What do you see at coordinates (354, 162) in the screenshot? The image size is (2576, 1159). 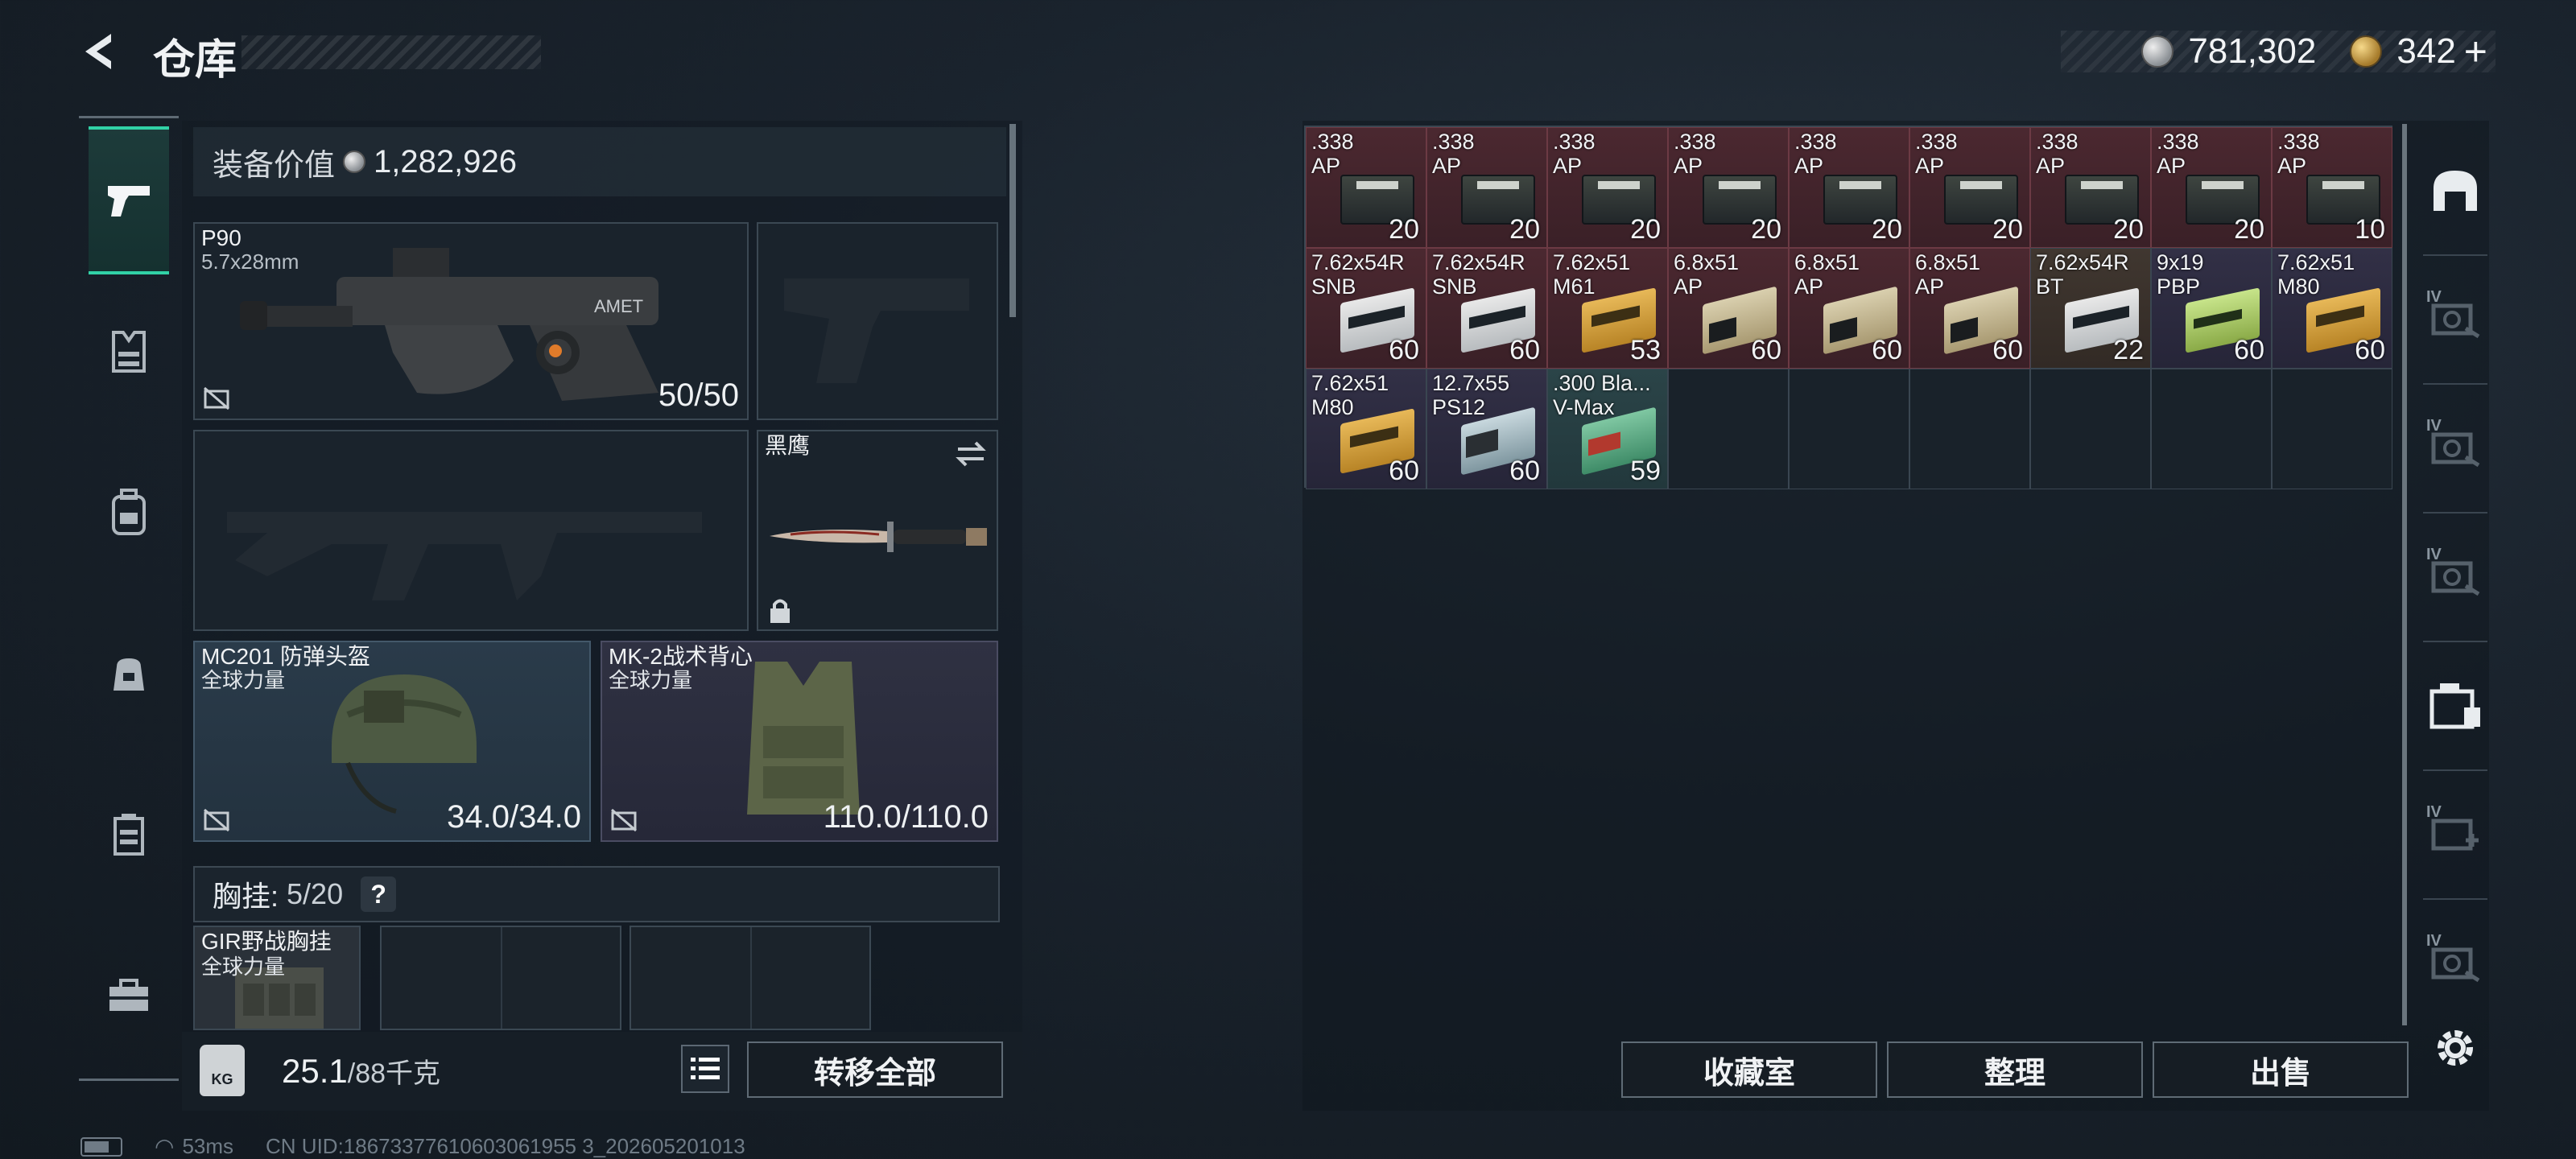 I see `silver-coin-icon` at bounding box center [354, 162].